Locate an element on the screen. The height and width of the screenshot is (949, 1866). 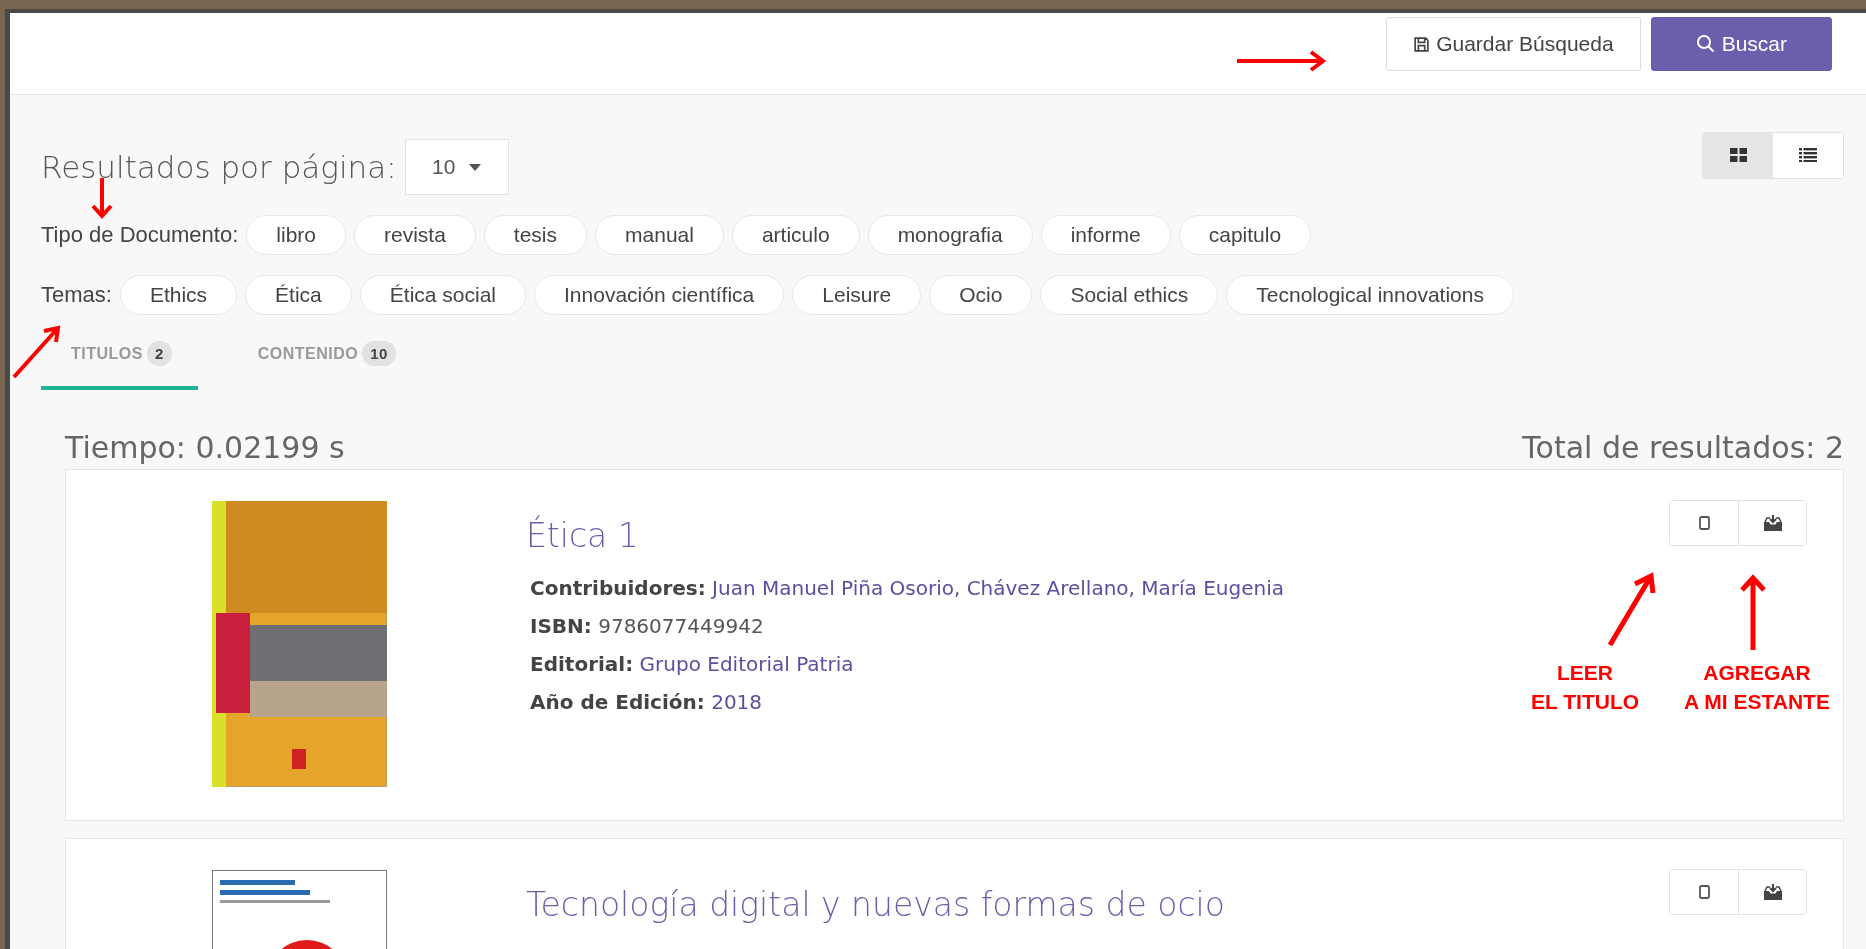
save-search-button: Guardar Búsqueda is located at coordinates (1513, 44).